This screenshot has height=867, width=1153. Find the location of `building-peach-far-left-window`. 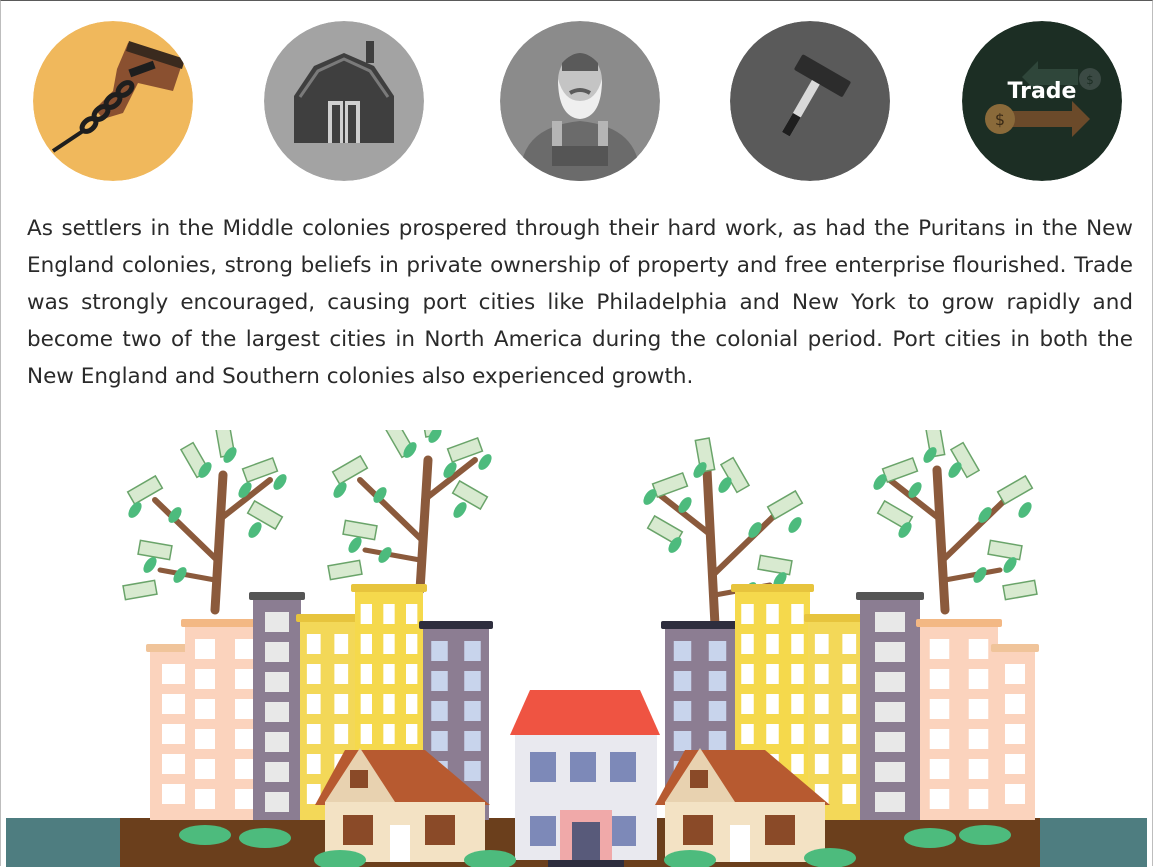

building-peach-far-left-window is located at coordinates (174, 794).